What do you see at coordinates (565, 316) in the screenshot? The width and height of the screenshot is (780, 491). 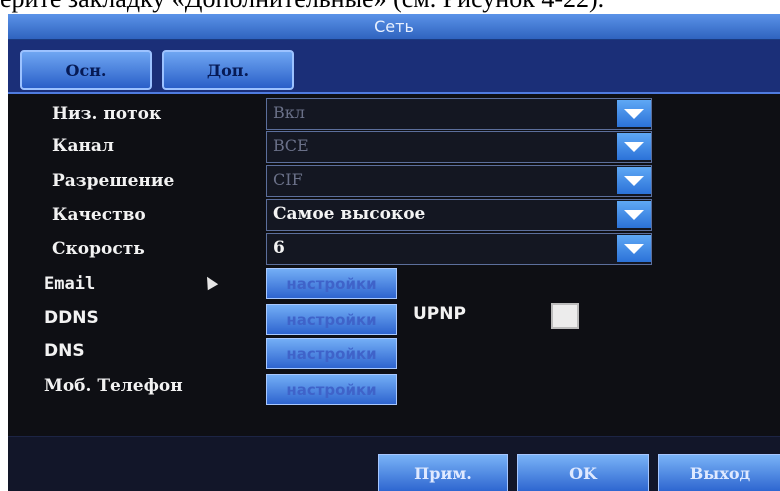 I see `upnp-checkbox` at bounding box center [565, 316].